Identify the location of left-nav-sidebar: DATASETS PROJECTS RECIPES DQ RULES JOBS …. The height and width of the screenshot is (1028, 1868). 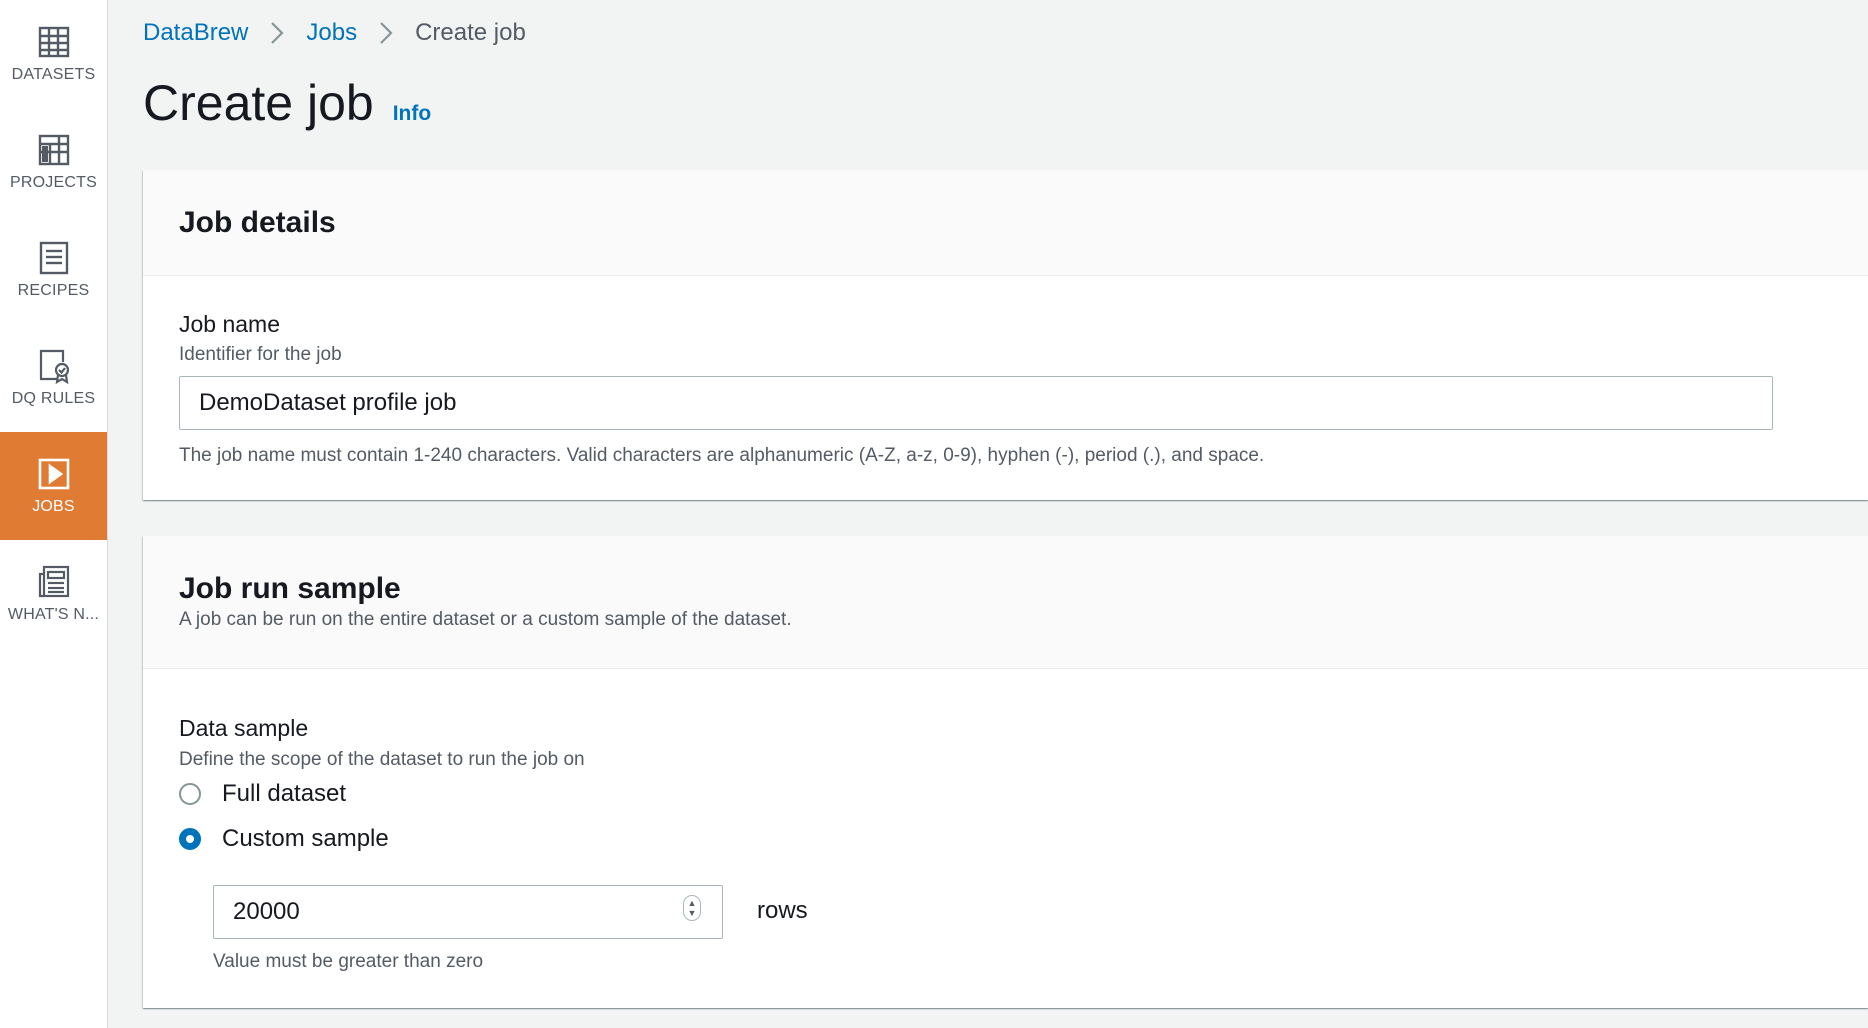
(54, 514).